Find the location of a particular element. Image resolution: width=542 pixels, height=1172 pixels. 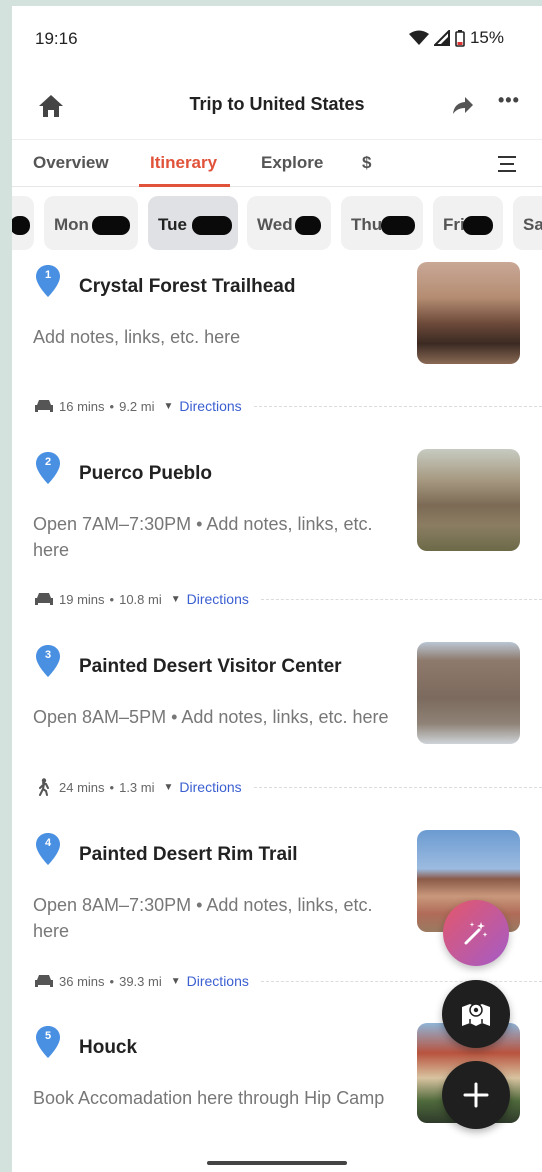

hamburger-menu-icon is located at coordinates (507, 164).